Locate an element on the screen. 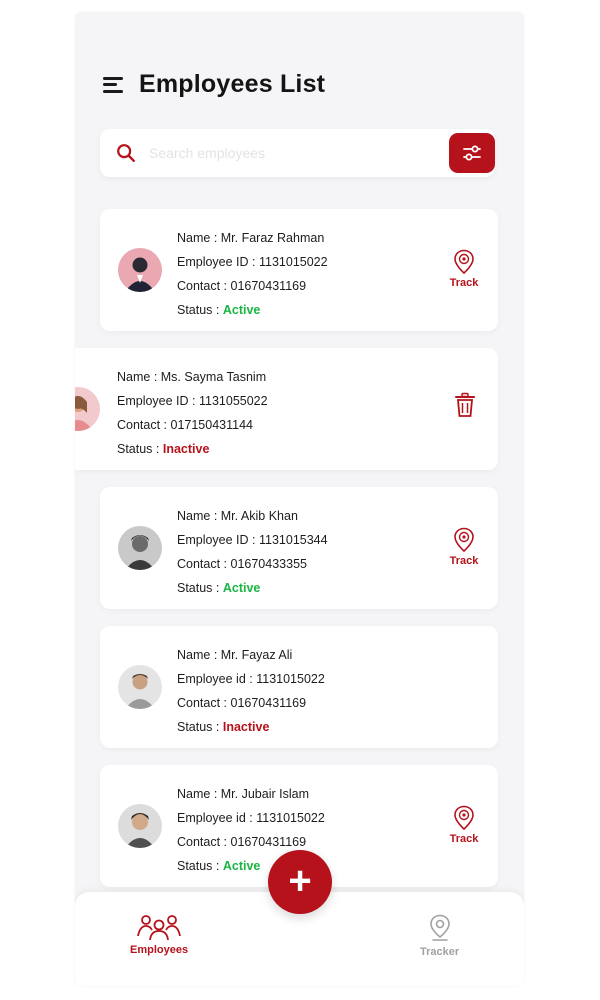  page-header: Employees List is located at coordinates (214, 84).